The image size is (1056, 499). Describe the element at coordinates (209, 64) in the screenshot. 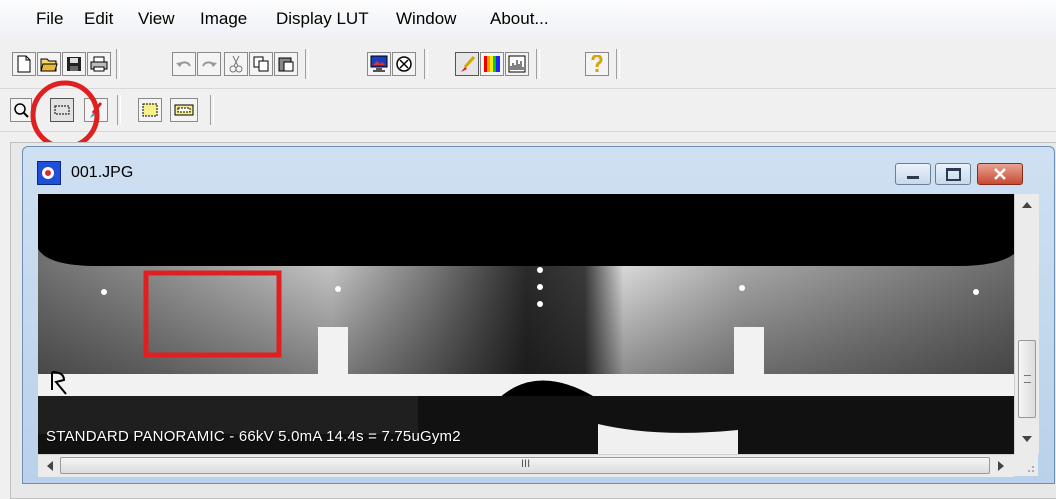

I see `redo-icon` at that location.